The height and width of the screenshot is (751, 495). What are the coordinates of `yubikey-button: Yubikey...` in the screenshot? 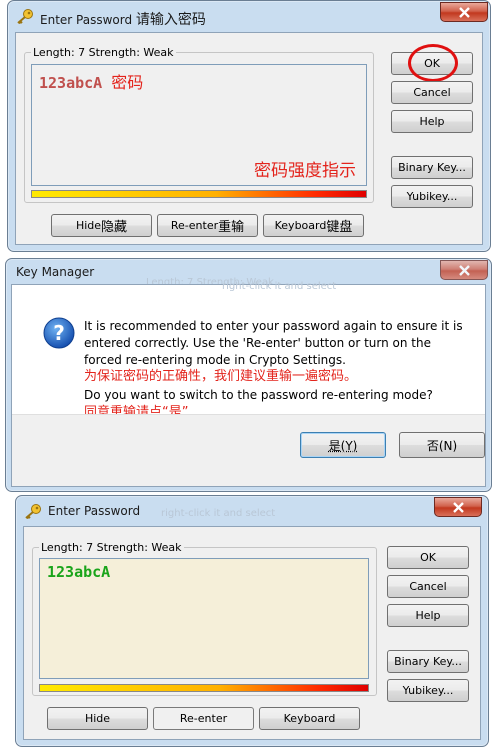 It's located at (432, 196).